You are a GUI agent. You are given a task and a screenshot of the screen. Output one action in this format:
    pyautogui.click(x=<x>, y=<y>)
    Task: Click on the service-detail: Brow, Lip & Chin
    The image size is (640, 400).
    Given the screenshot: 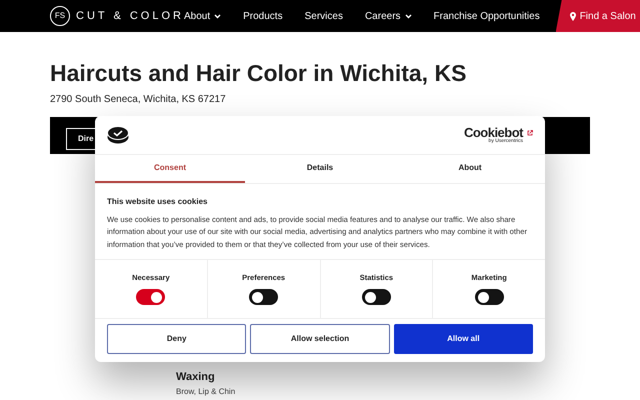 What is the action you would take?
    pyautogui.click(x=206, y=392)
    